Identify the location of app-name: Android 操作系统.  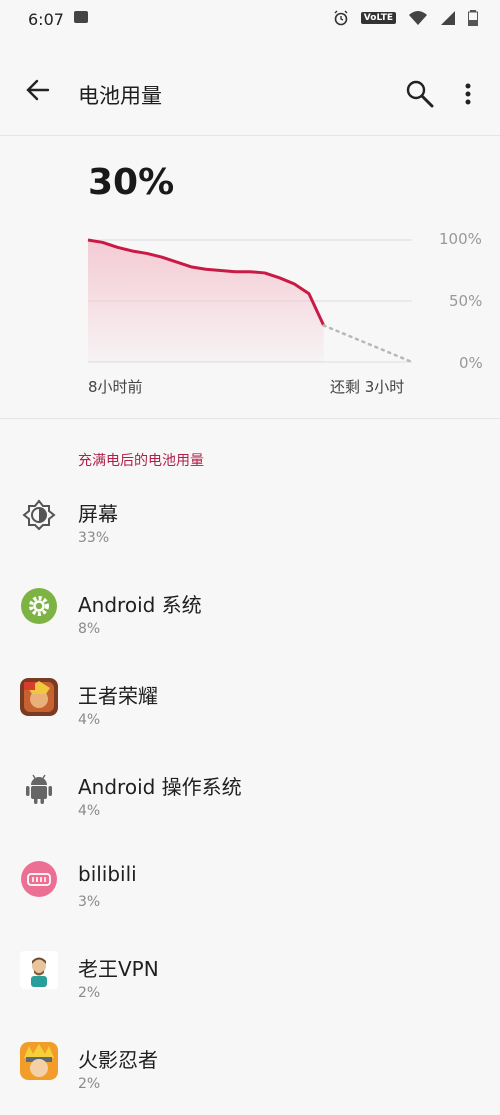
(160, 787).